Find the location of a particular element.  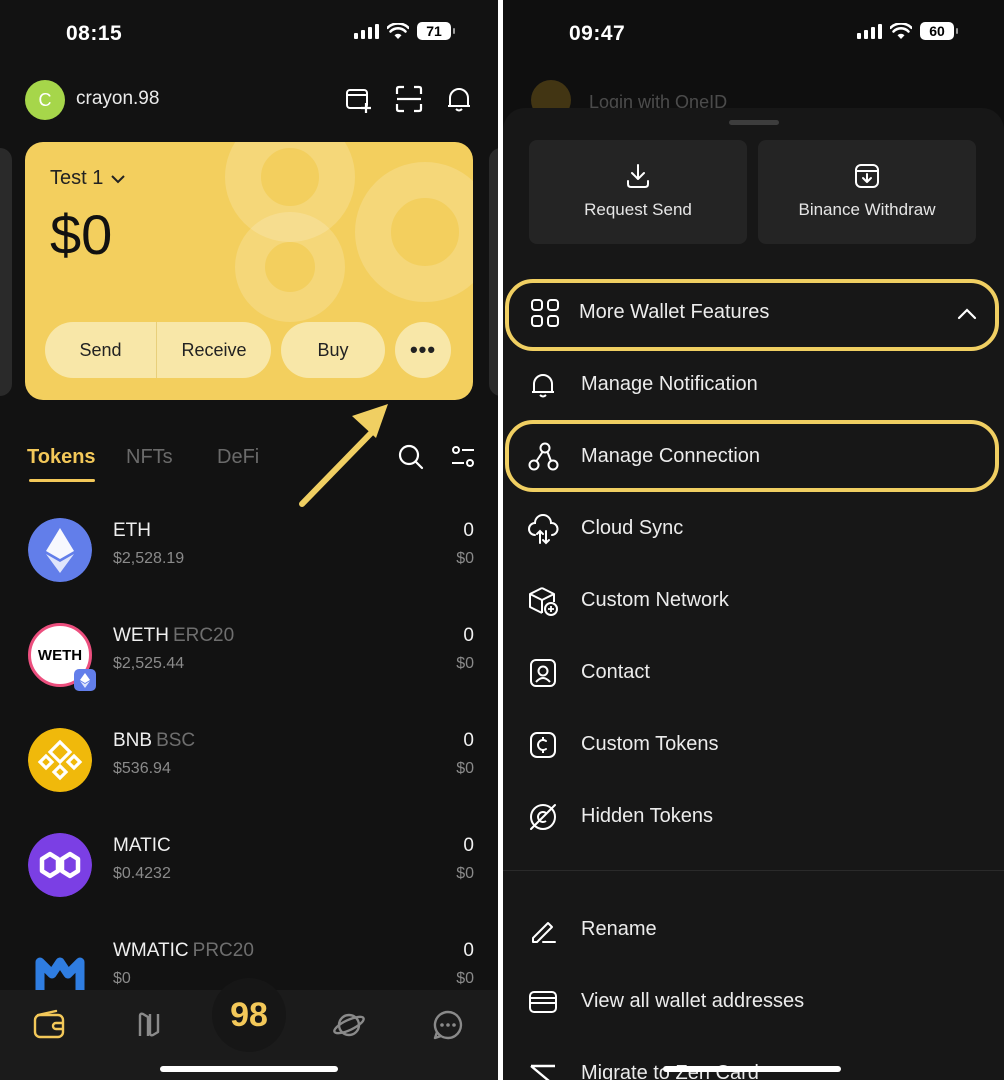

wallet-card-icon is located at coordinates (543, 1002).